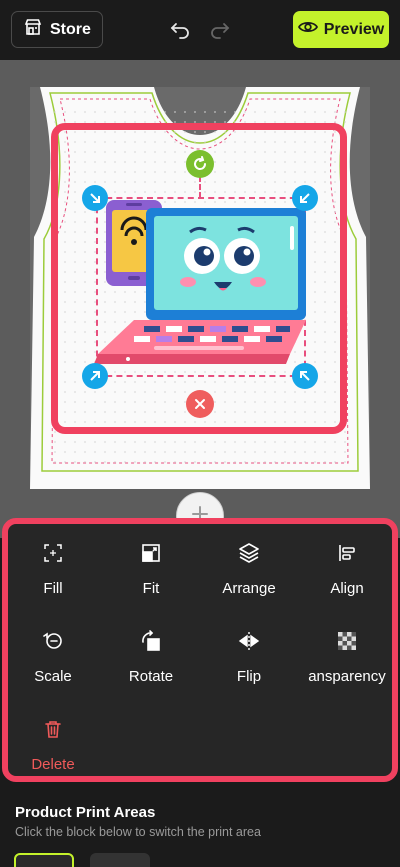  Describe the element at coordinates (347, 658) in the screenshot. I see `tool-transparency: ansparency` at that location.